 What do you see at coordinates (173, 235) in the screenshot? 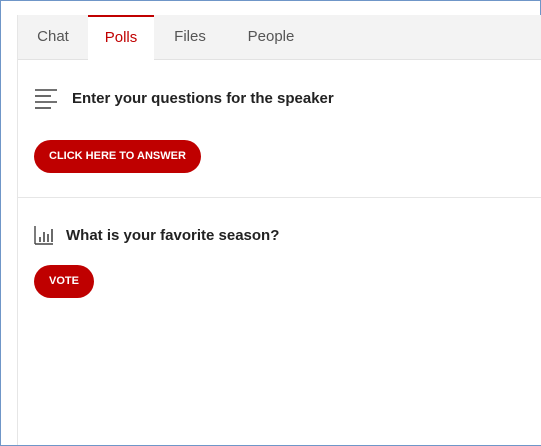
I see `poll-question-text: What is your favorite season?` at bounding box center [173, 235].